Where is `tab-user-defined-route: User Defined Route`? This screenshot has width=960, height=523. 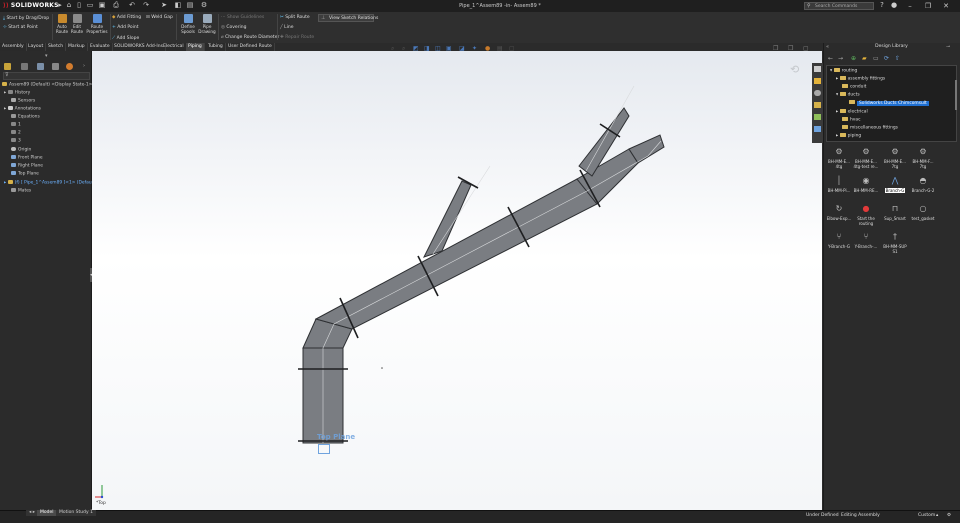
tab-user-defined-route: User Defined Route is located at coordinates (250, 47).